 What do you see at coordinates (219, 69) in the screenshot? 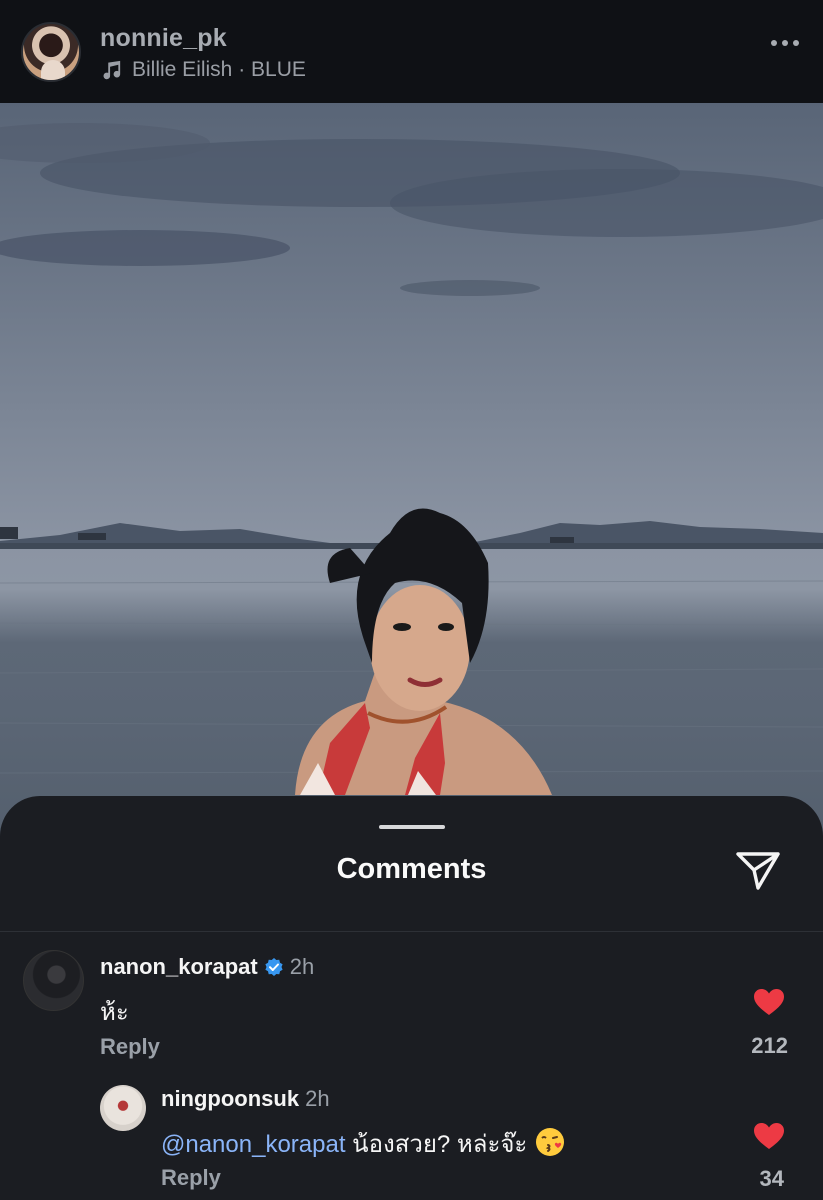
I see `audio-track-label: Billie Eilish · BLUE` at bounding box center [219, 69].